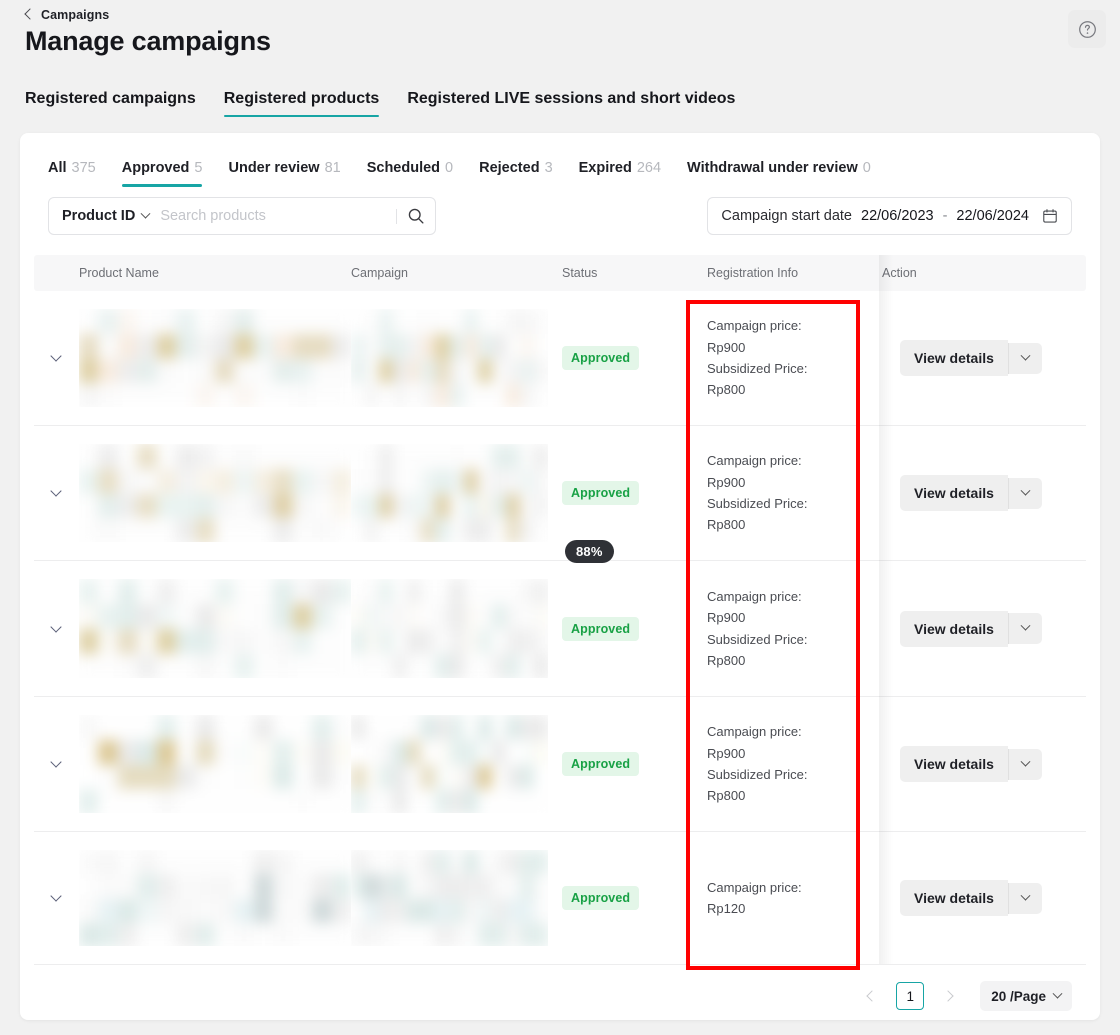 This screenshot has height=1035, width=1120. I want to click on registration-info-cell: Campaign price: Rp120, so click(794, 898).